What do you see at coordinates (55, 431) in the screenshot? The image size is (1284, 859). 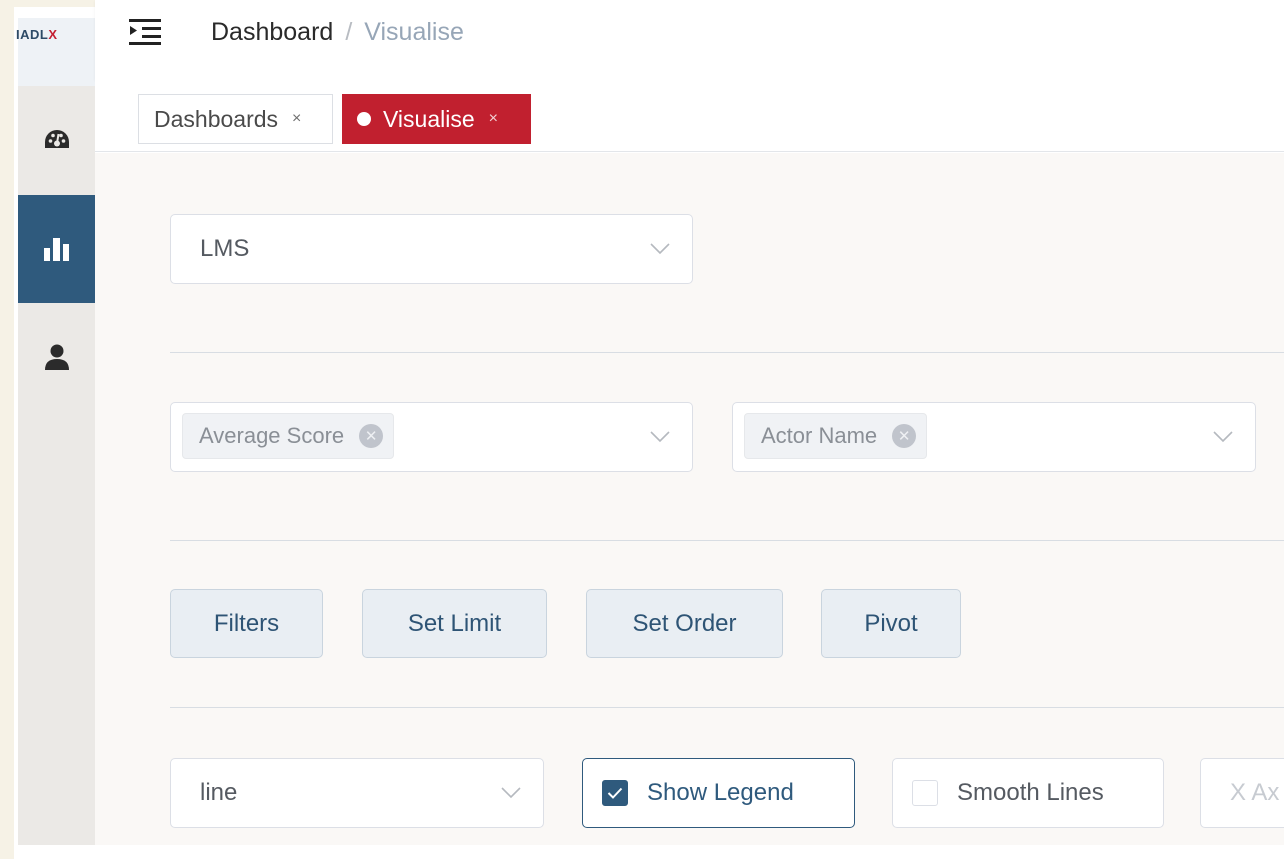 I see `sidebar: IADLX` at bounding box center [55, 431].